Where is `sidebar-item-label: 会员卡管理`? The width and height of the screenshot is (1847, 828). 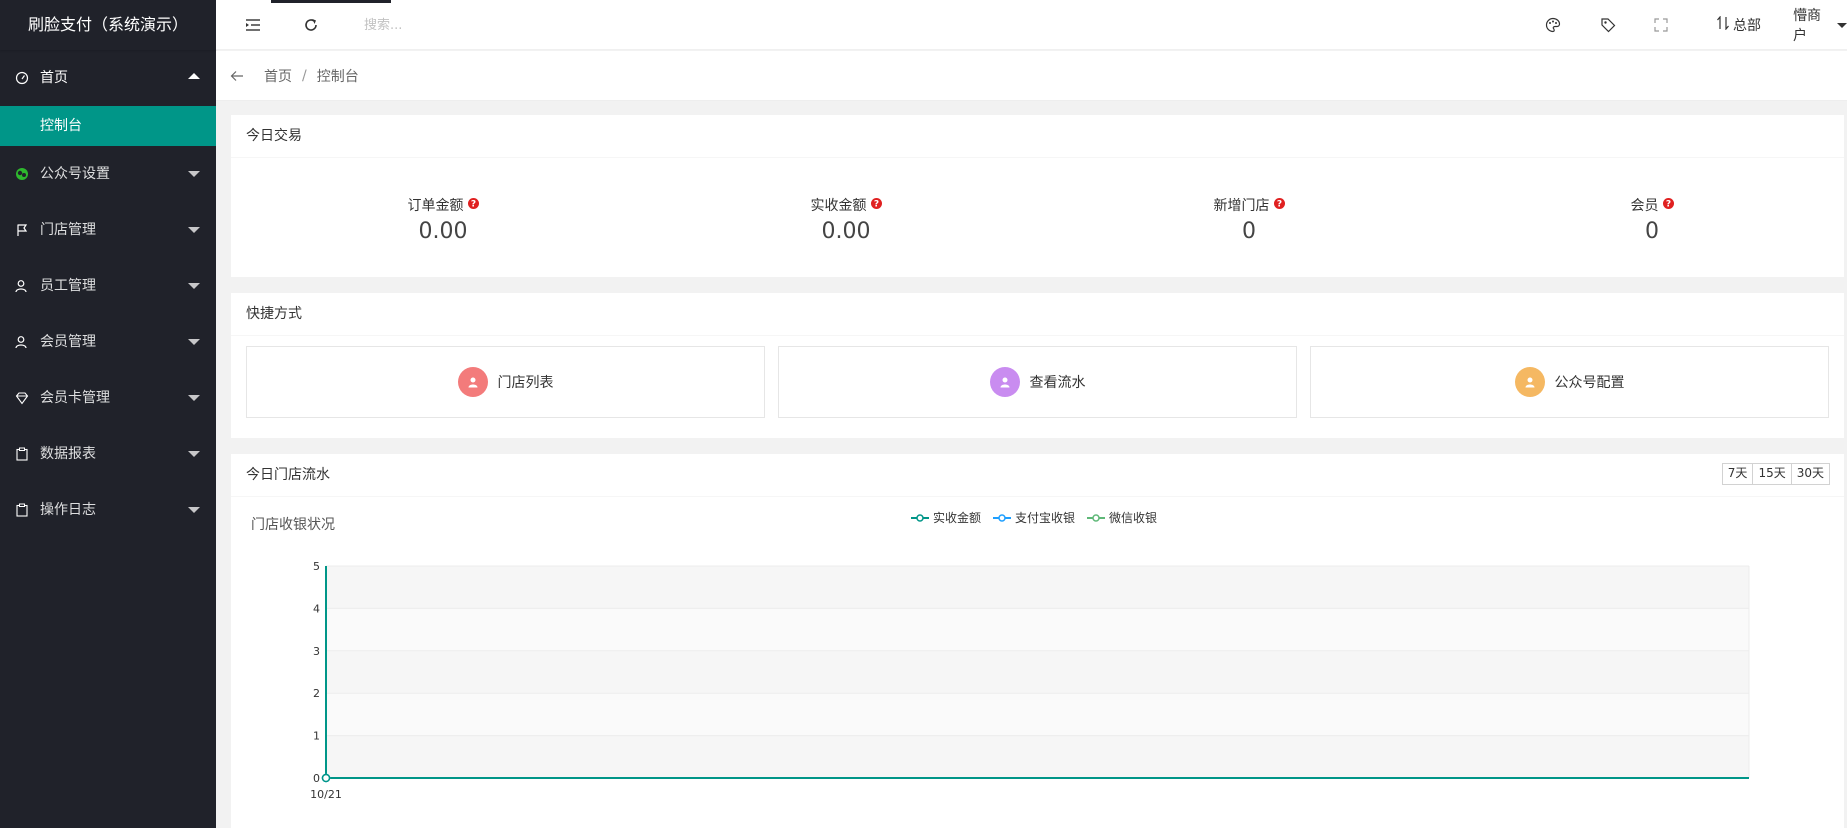
sidebar-item-label: 会员卡管理 is located at coordinates (75, 398).